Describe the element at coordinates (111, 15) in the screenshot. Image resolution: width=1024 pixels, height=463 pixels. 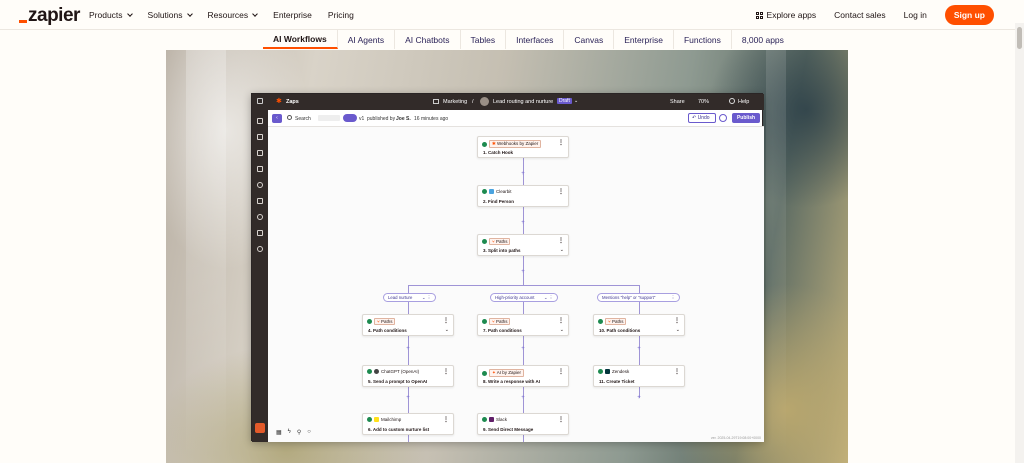
I see `nav-products: Products` at that location.